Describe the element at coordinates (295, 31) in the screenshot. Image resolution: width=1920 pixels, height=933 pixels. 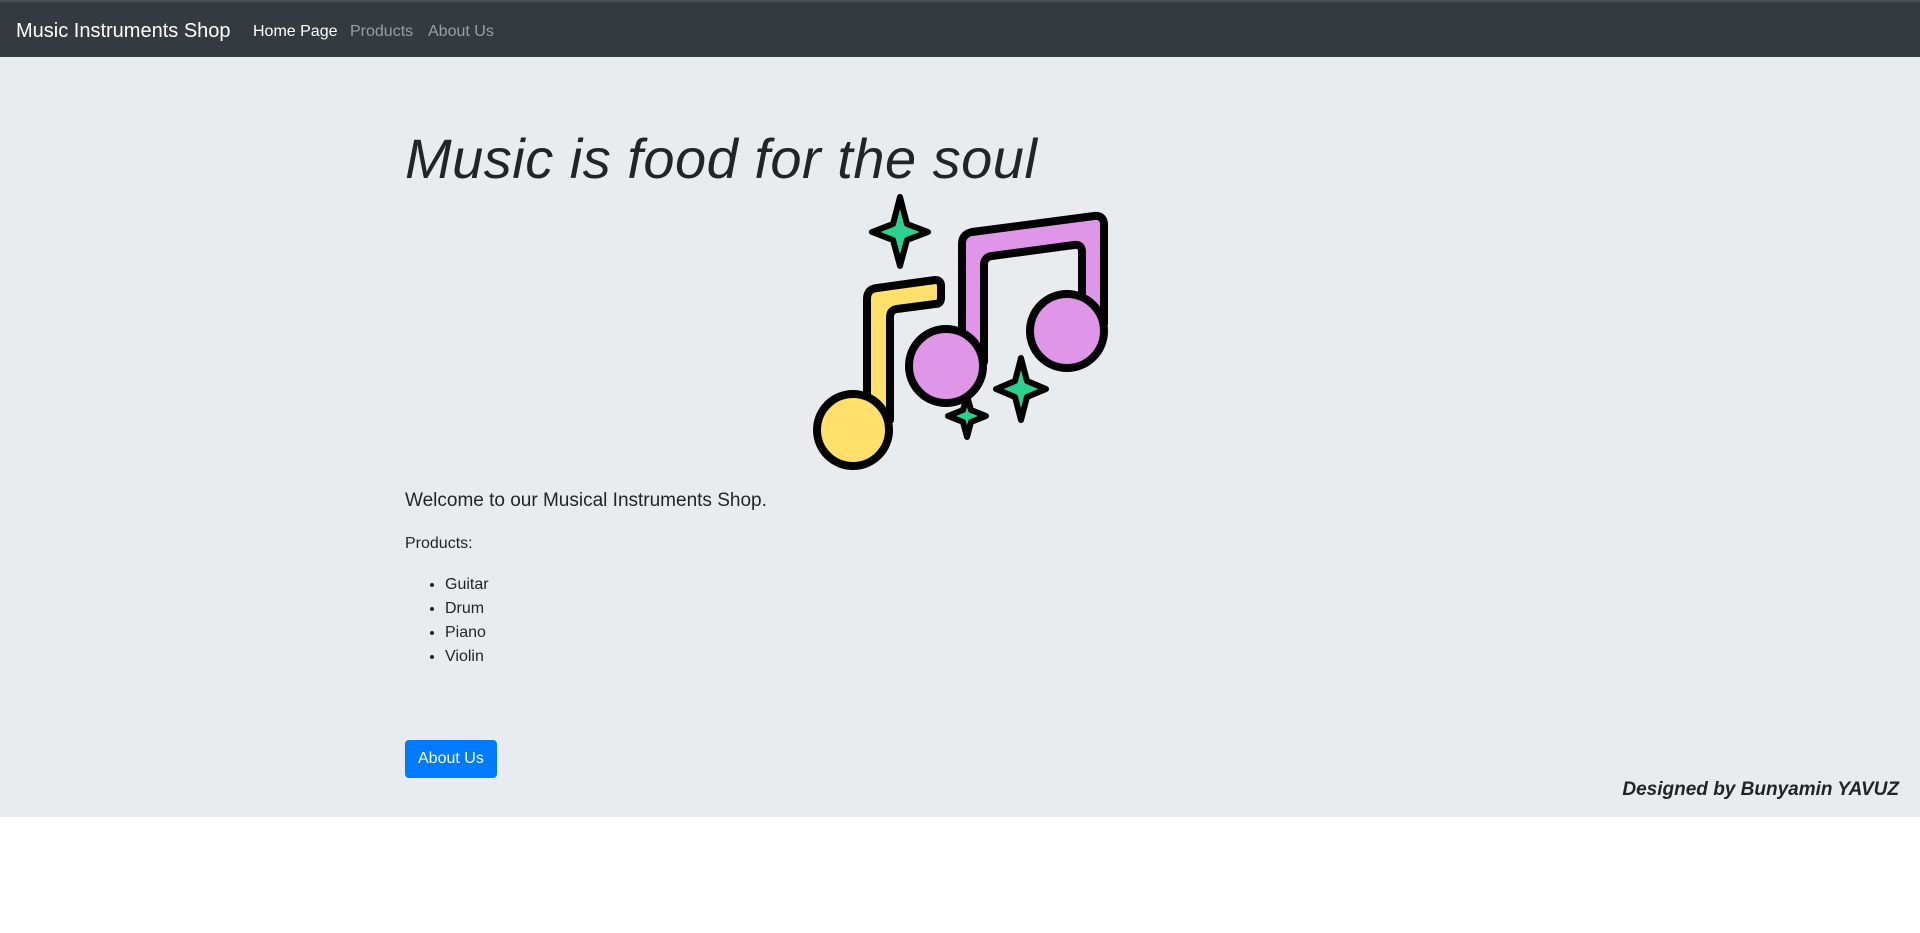
I see `nav-home-page: Home Page` at that location.